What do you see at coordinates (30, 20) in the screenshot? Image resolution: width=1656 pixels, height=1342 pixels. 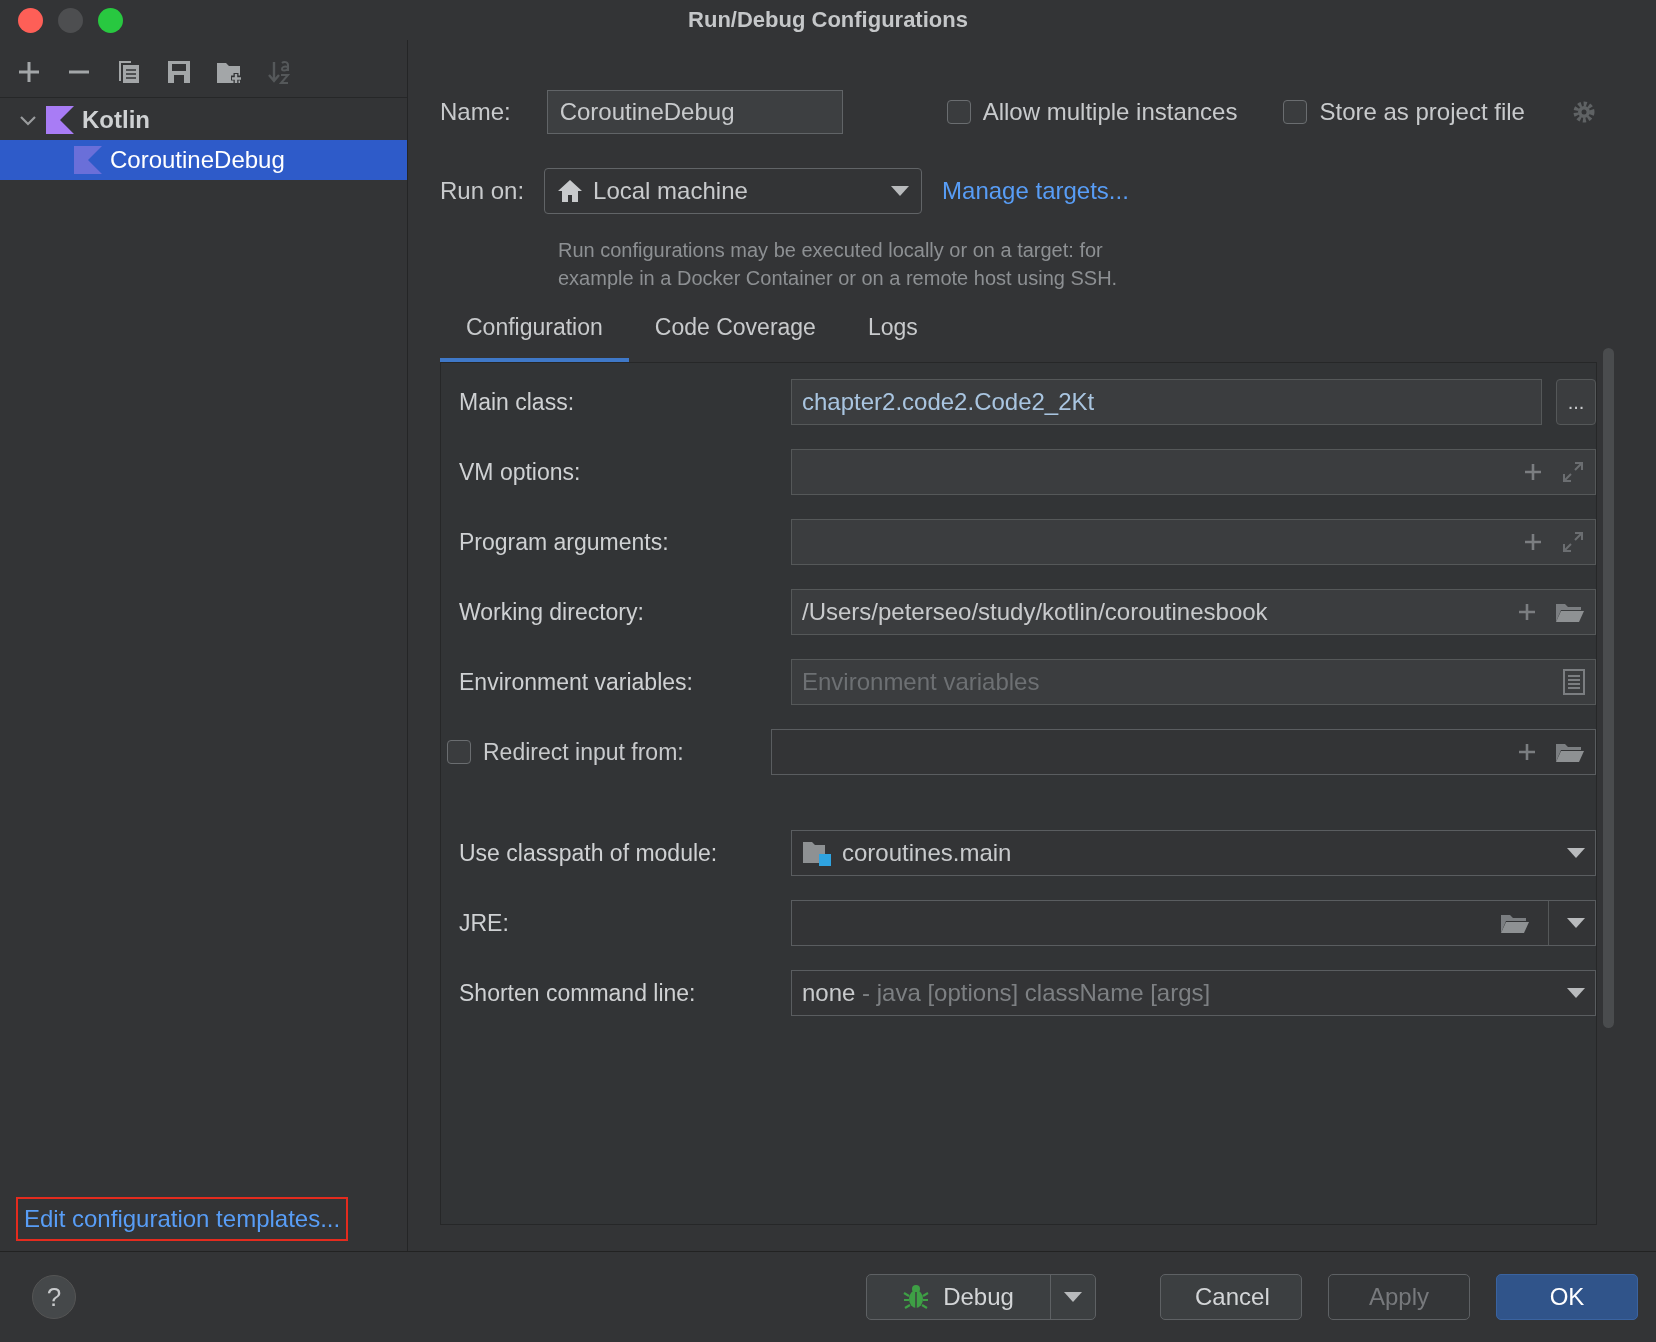 I see `close-button` at bounding box center [30, 20].